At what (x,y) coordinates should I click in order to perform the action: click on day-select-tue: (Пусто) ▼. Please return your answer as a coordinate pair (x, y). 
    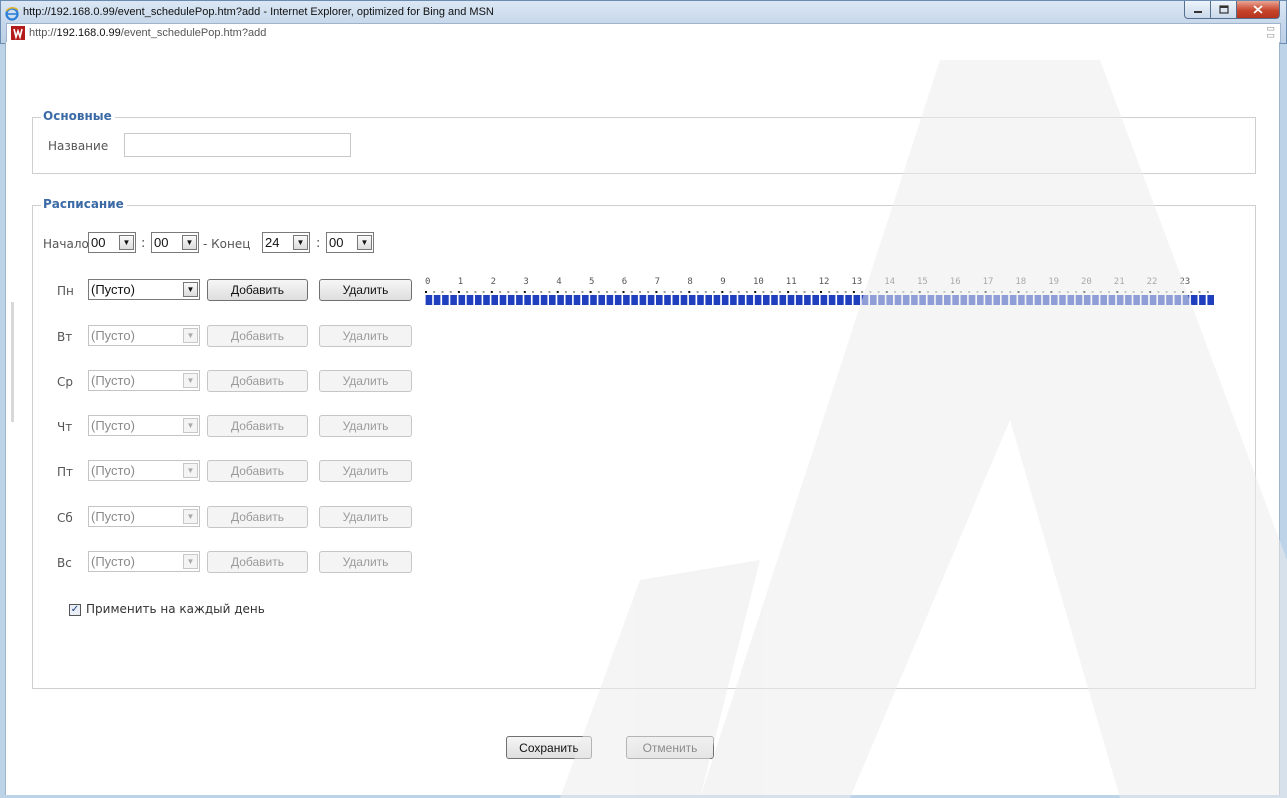
    Looking at the image, I should click on (144, 335).